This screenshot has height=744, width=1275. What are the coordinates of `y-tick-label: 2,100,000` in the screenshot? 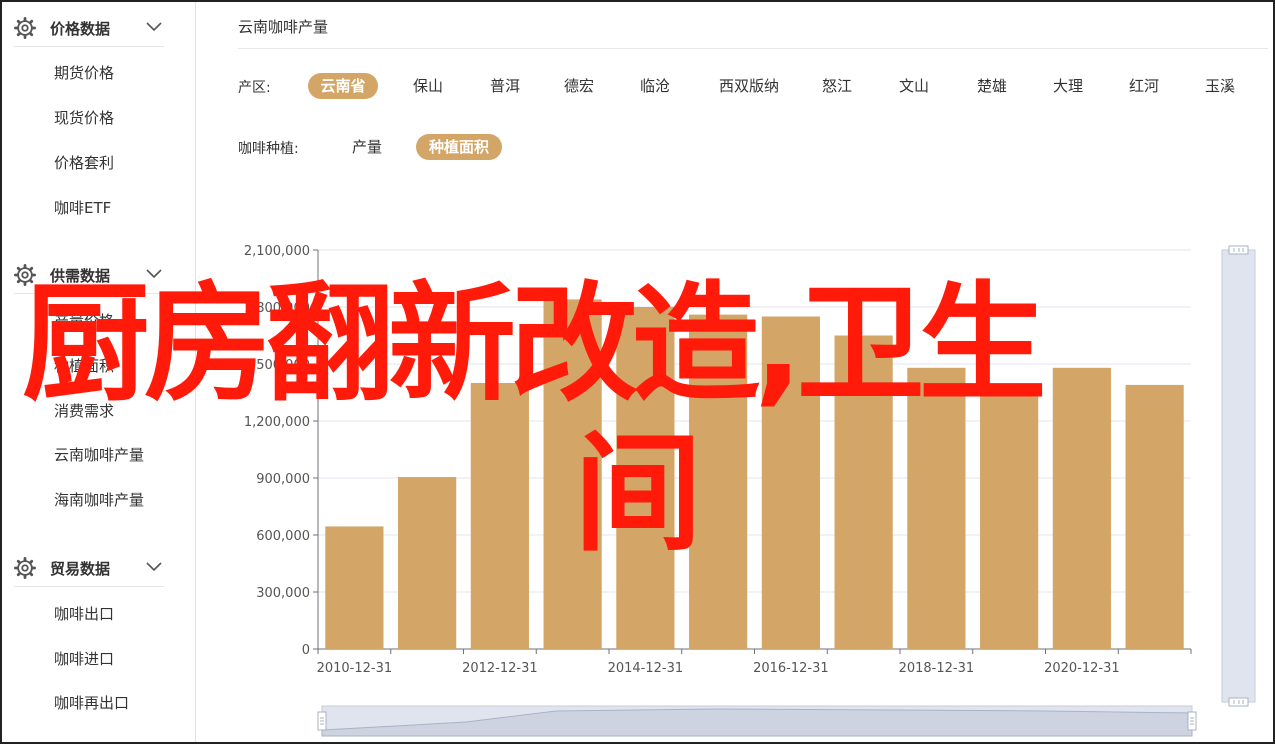 It's located at (277, 251).